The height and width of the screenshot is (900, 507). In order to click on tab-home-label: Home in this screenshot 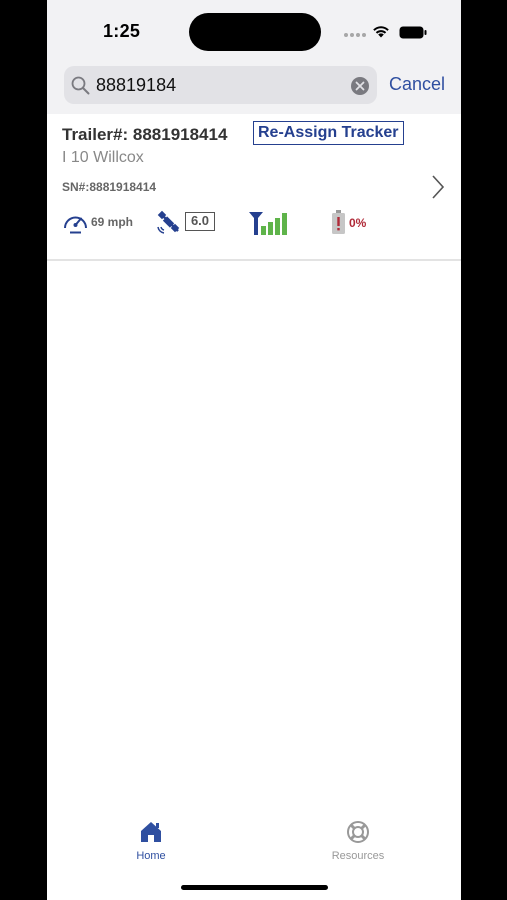, I will do `click(151, 856)`.